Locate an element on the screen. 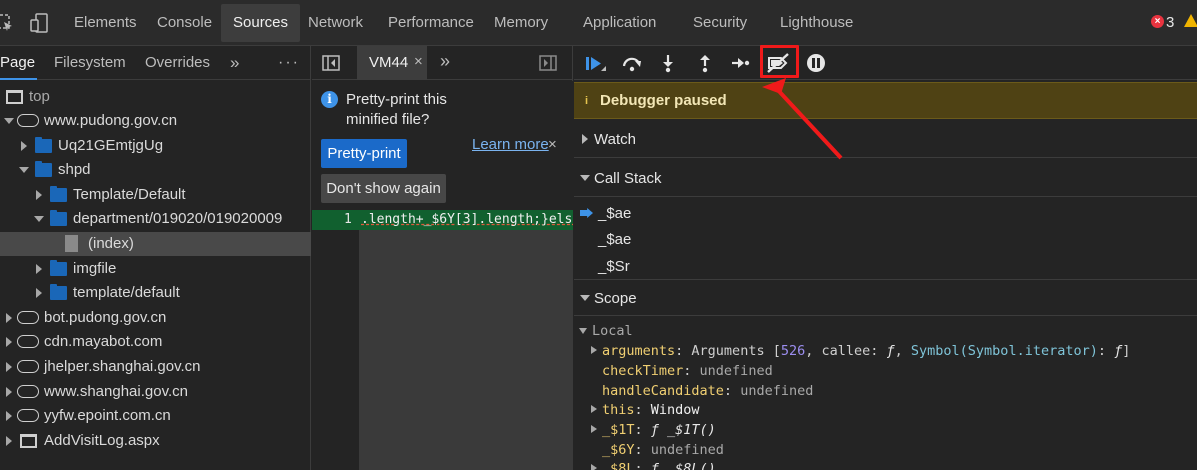 Image resolution: width=1197 pixels, height=470 pixels. execution-line: 1 .length+_$6Y[3].length;}else is located at coordinates (442, 220).